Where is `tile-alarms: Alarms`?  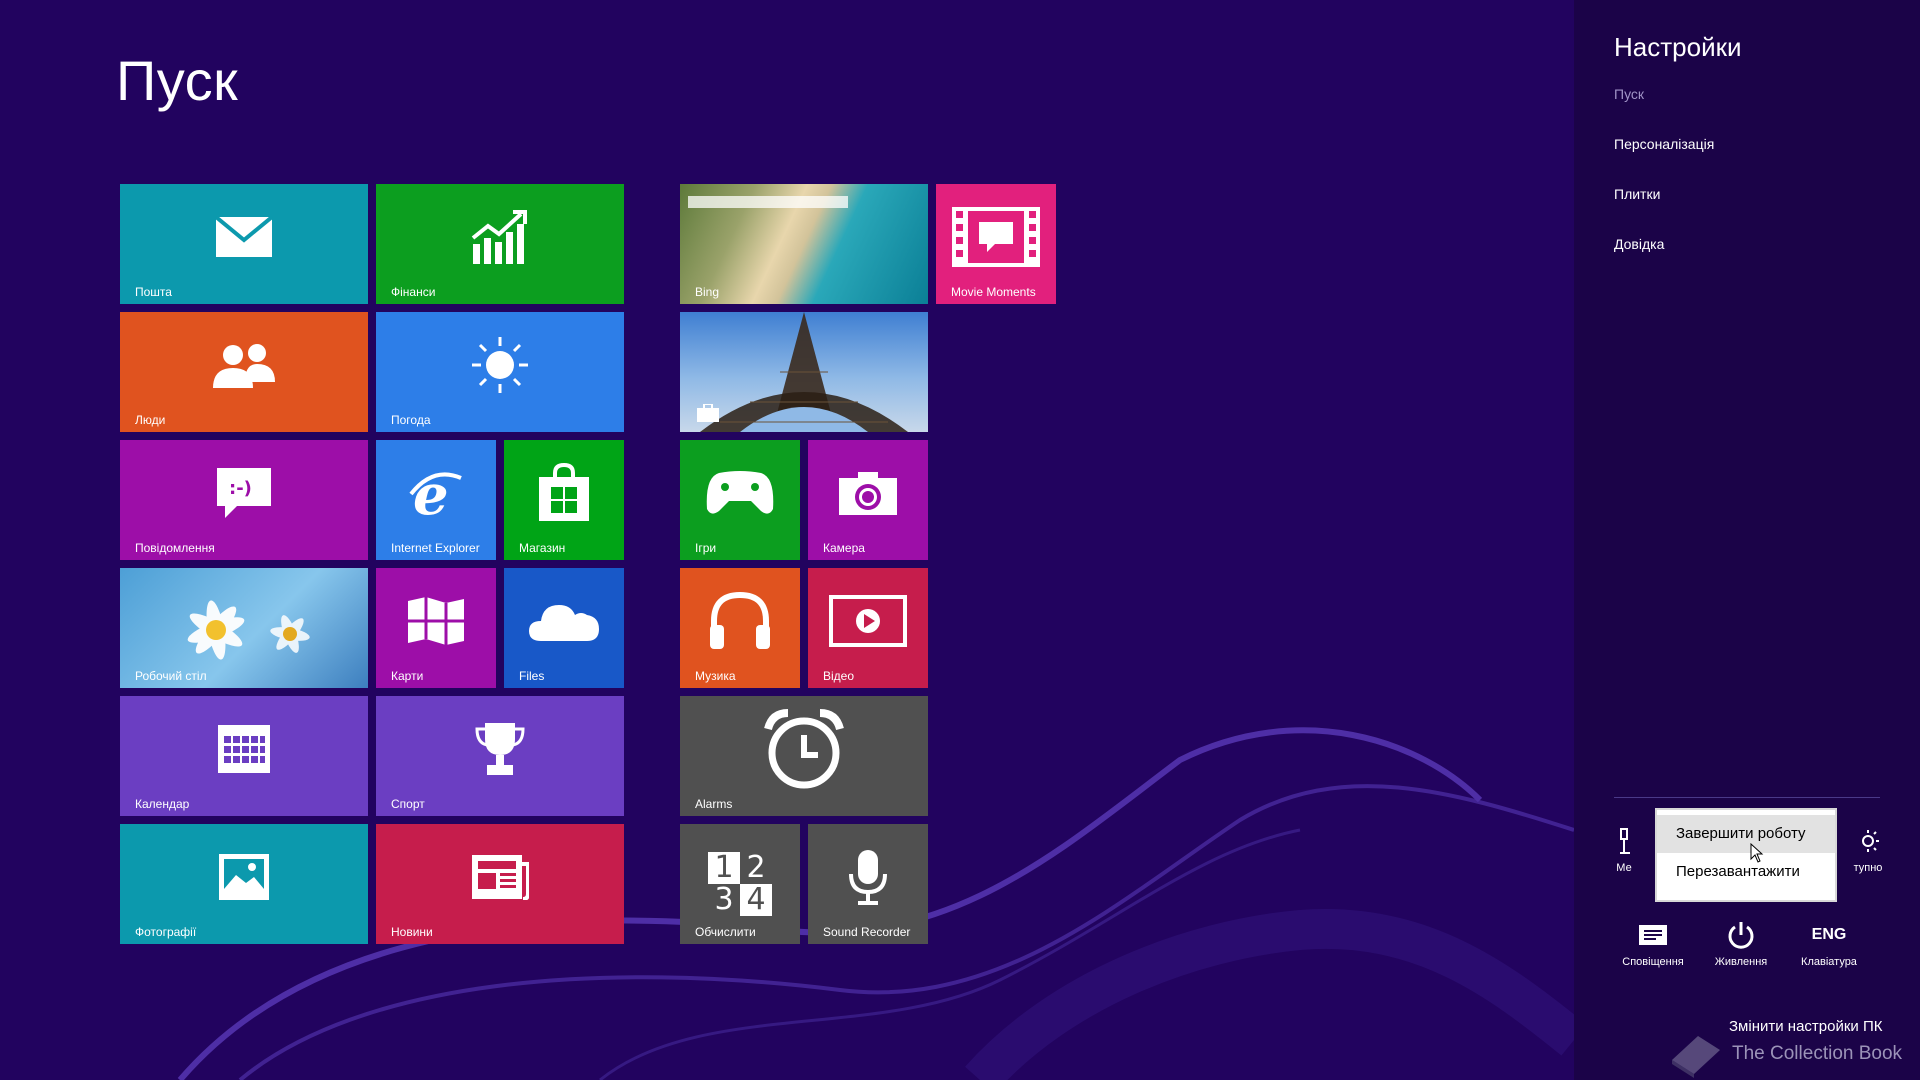 tile-alarms: Alarms is located at coordinates (804, 756).